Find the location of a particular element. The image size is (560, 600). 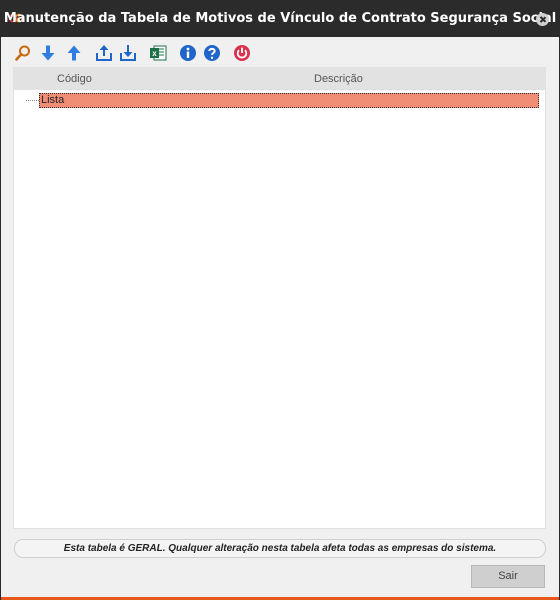

excel-icon: x is located at coordinates (158, 53).